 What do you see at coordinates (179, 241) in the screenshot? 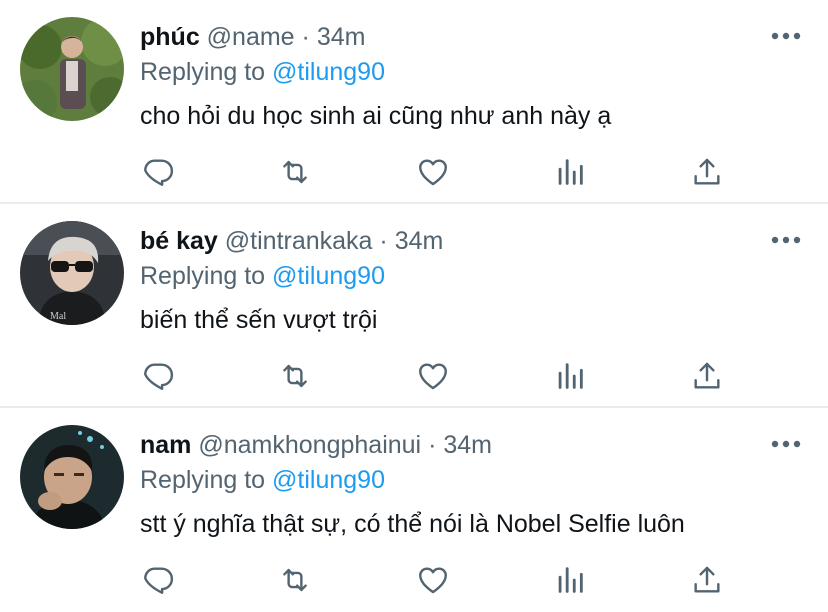
I see `display-name: bé kay` at bounding box center [179, 241].